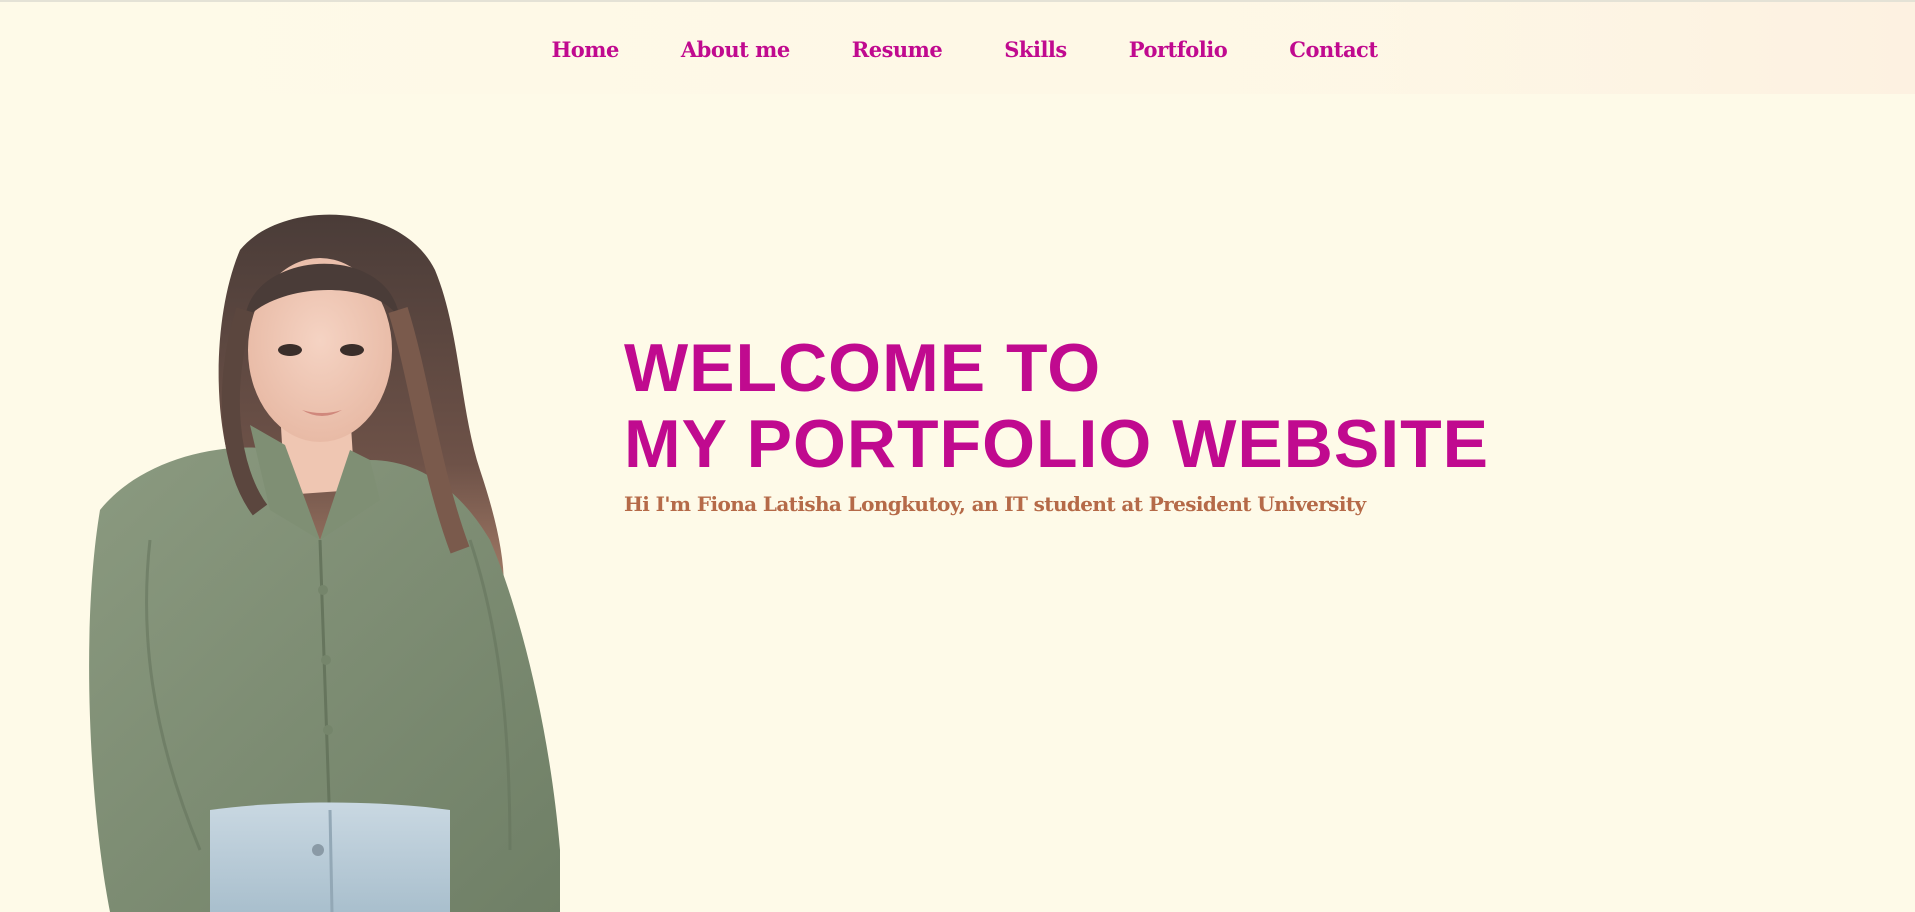 The image size is (1915, 912). Describe the element at coordinates (1035, 50) in the screenshot. I see `nav-link-skills: Skills` at that location.